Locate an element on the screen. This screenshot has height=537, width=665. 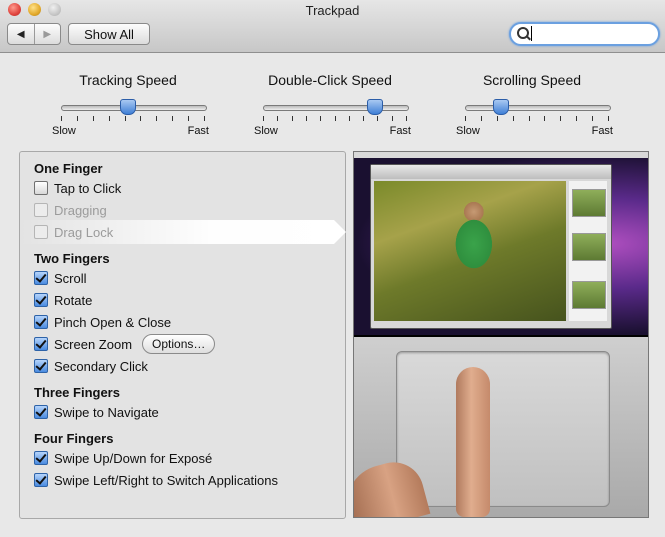
swipe-apps-checkbox is located at coordinates (41, 480).